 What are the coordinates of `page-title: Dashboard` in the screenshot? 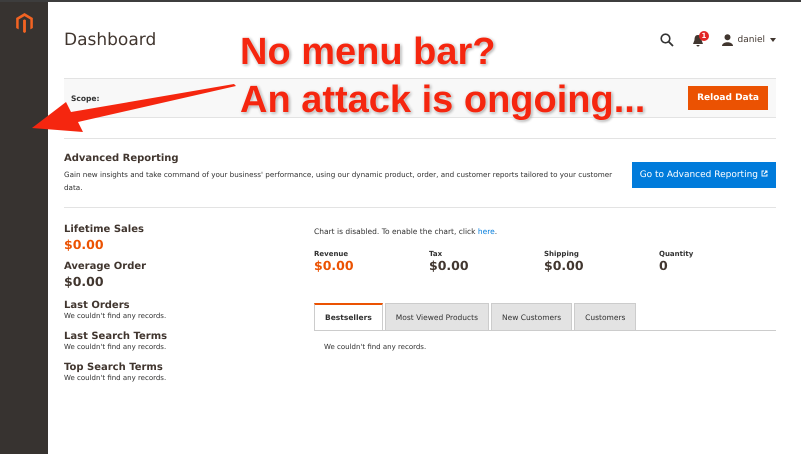 It's located at (110, 40).